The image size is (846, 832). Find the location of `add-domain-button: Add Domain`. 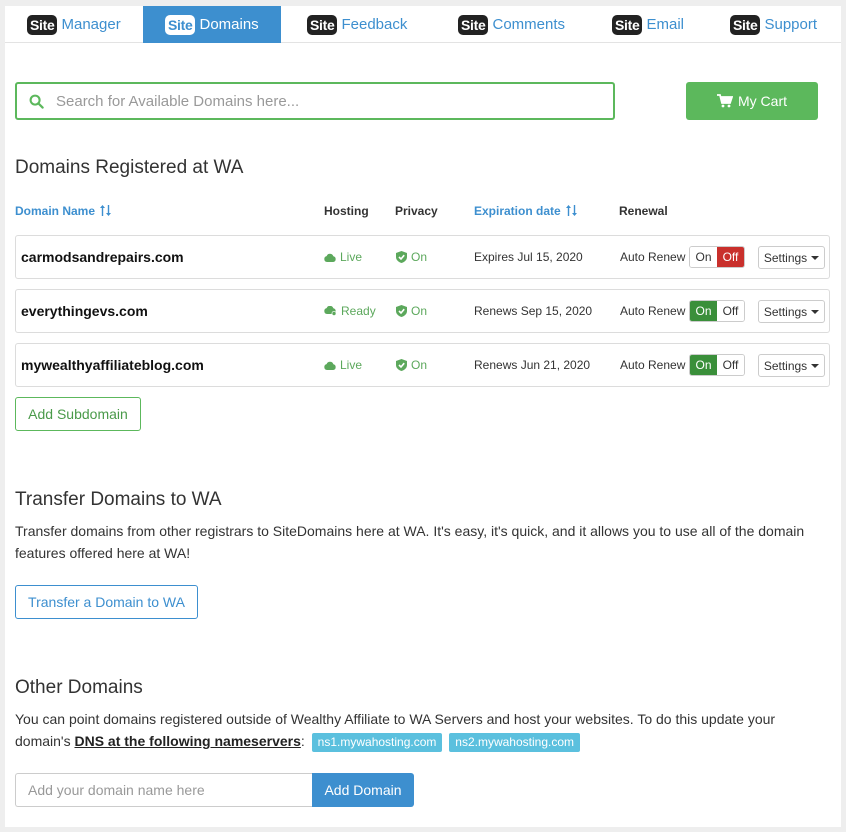

add-domain-button: Add Domain is located at coordinates (363, 790).